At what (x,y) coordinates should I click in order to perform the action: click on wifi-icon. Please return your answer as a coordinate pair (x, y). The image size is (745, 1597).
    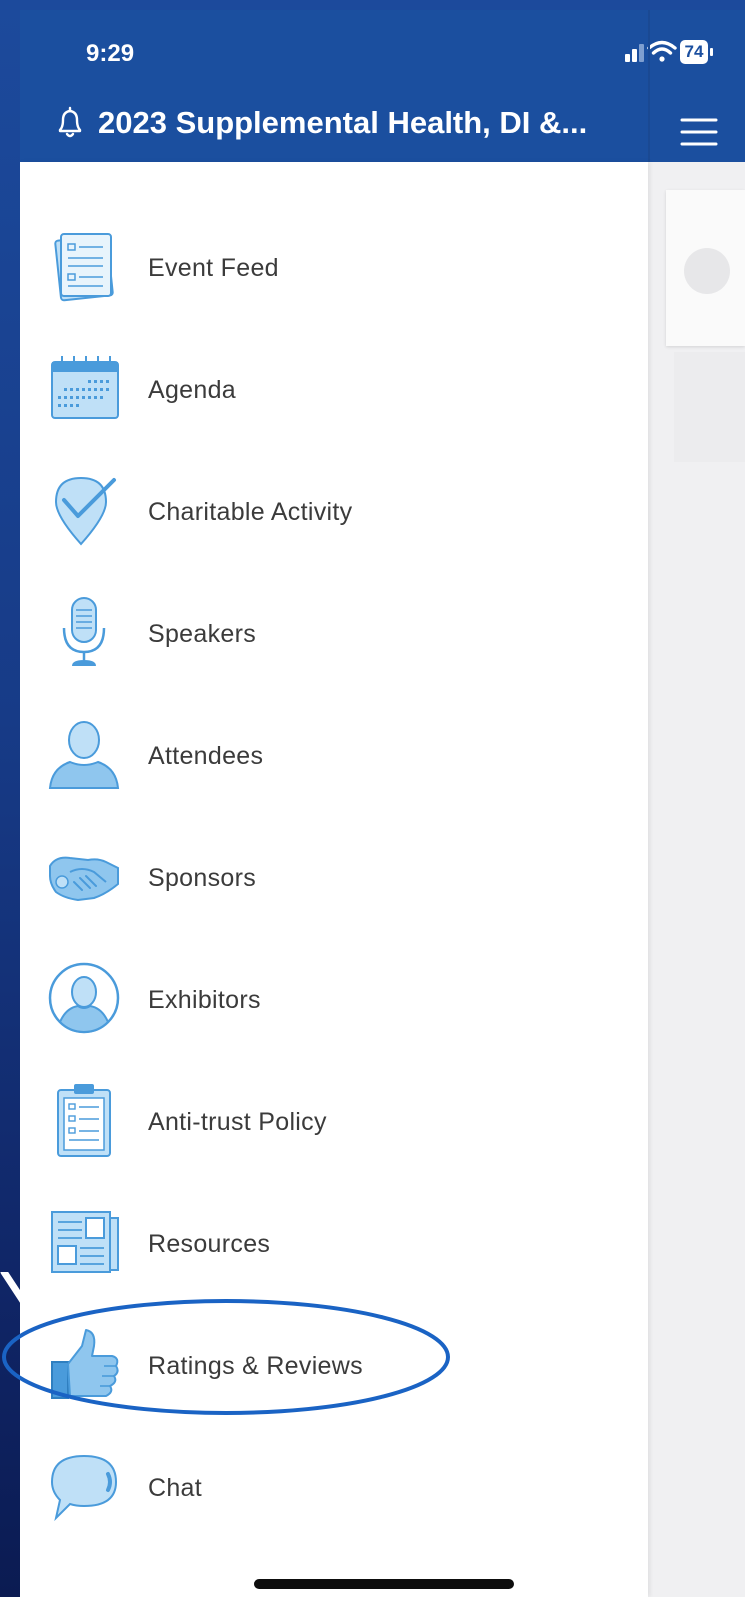
    Looking at the image, I should click on (662, 51).